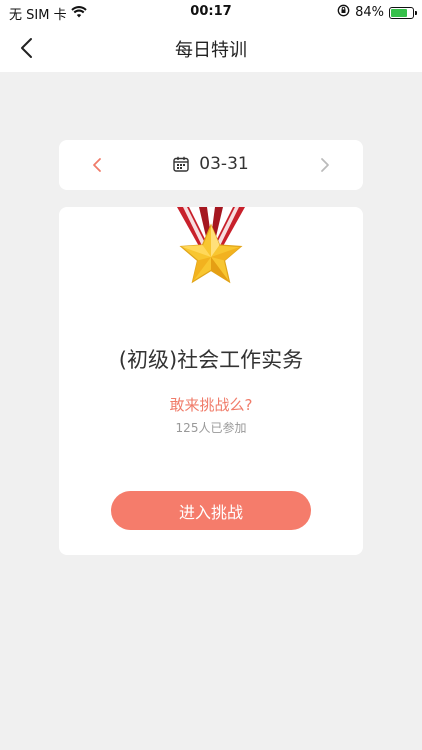 This screenshot has height=750, width=422. I want to click on course-title: (初级)社会工作实务, so click(211, 360).